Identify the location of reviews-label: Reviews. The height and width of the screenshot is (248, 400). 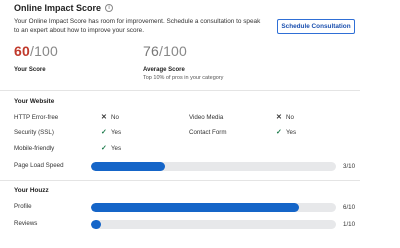
(26, 223).